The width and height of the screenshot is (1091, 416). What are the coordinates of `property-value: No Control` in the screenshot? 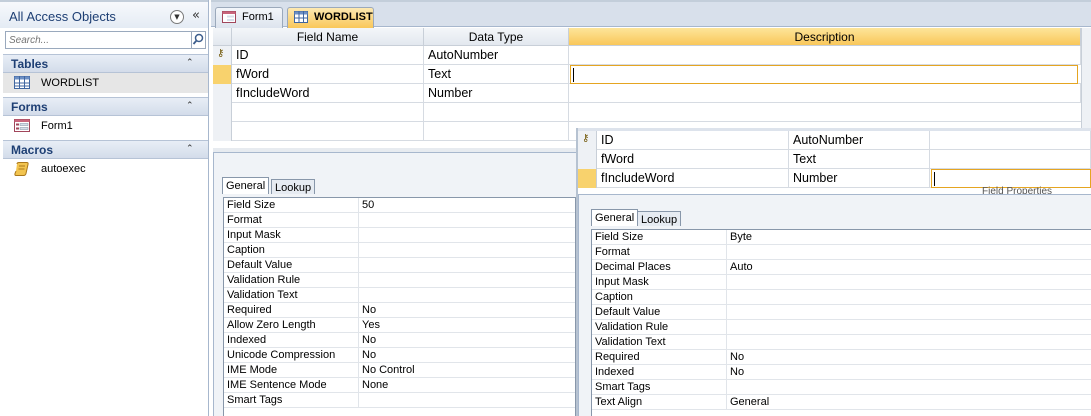 It's located at (466, 370).